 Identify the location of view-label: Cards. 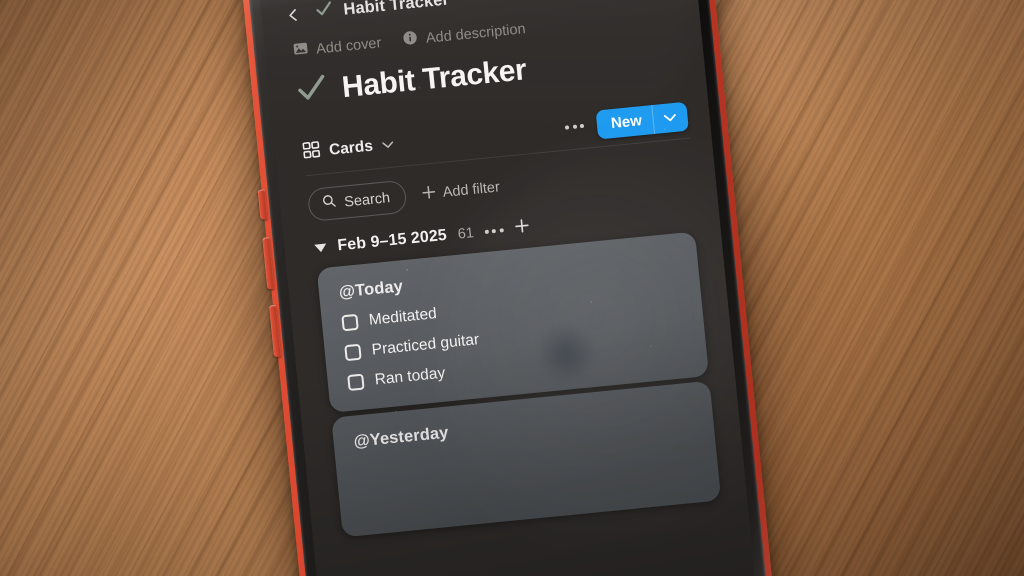
(351, 148).